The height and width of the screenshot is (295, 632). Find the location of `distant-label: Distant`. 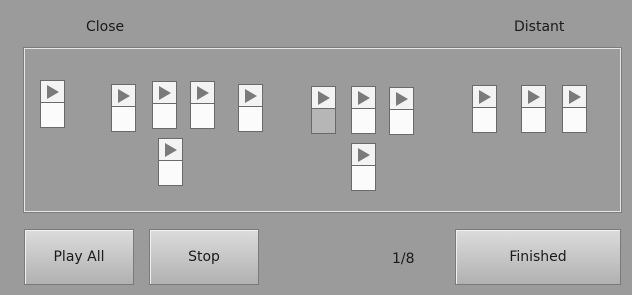

distant-label: Distant is located at coordinates (539, 27).